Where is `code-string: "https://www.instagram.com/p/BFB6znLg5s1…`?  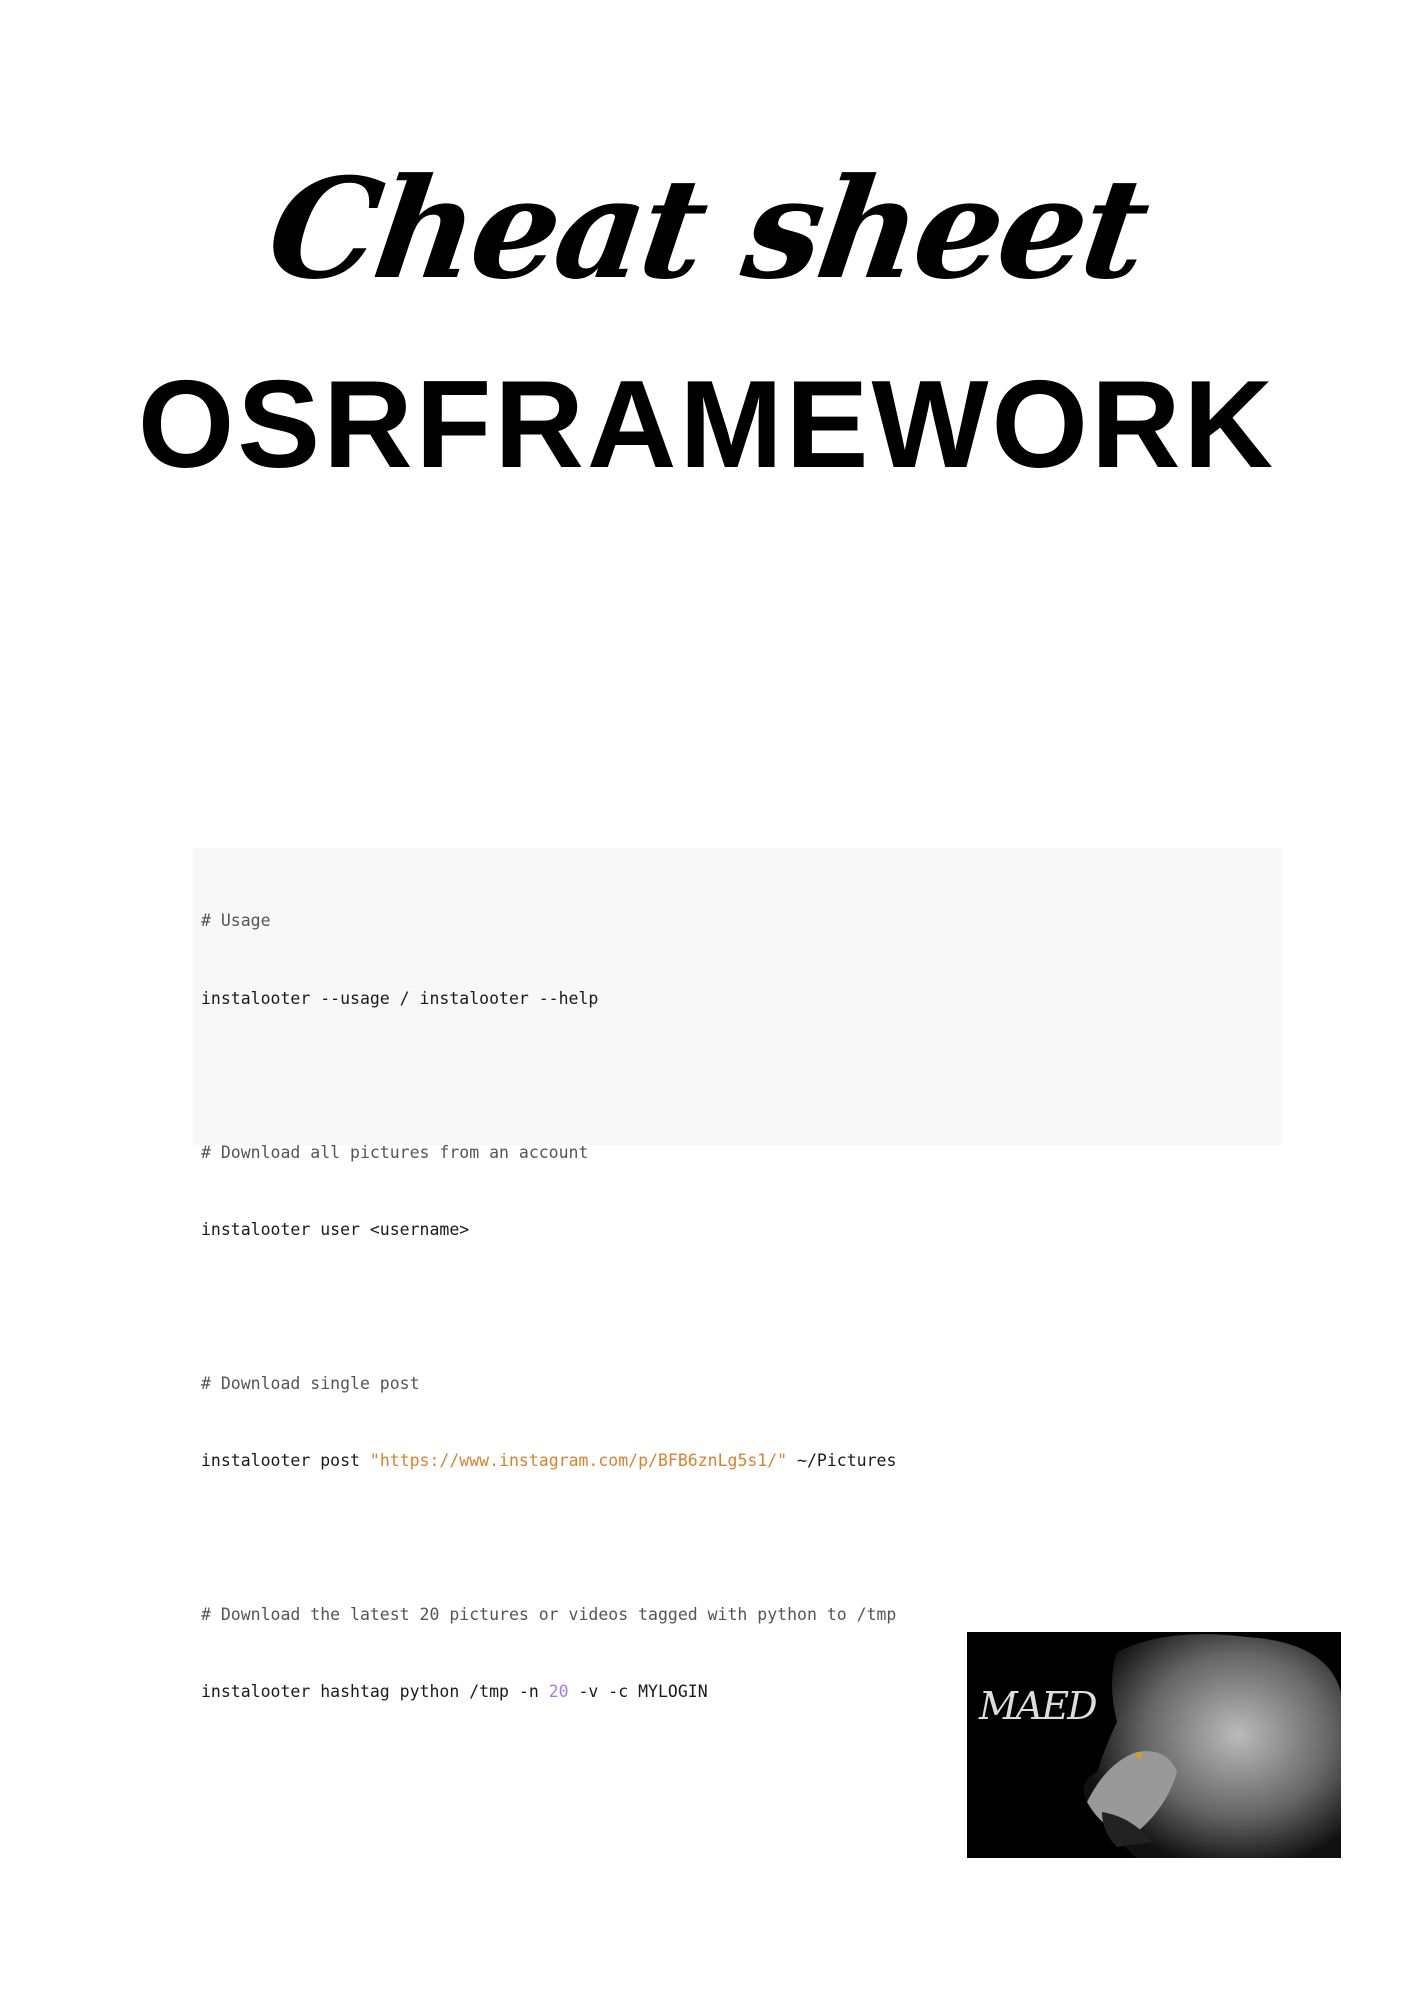
code-string: "https://www.instagram.com/p/BFB6znLg5s1… is located at coordinates (578, 1461).